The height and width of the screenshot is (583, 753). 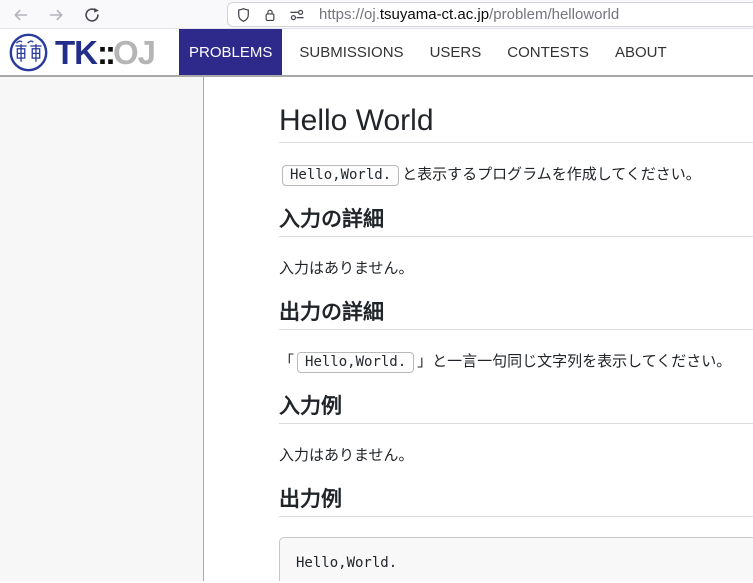 I want to click on forward-arrow-icon, so click(x=55, y=14).